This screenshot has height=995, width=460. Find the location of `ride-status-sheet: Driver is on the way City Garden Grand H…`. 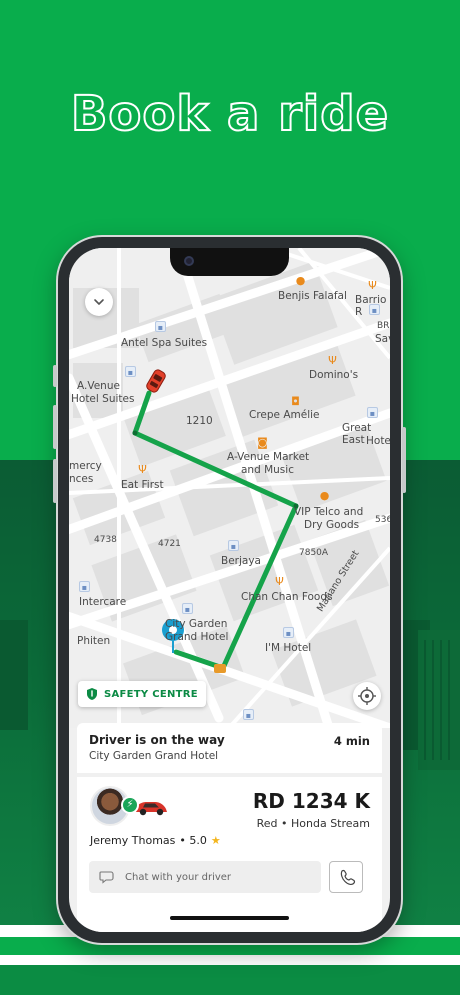

ride-status-sheet: Driver is on the way City Garden Grand H… is located at coordinates (229, 827).